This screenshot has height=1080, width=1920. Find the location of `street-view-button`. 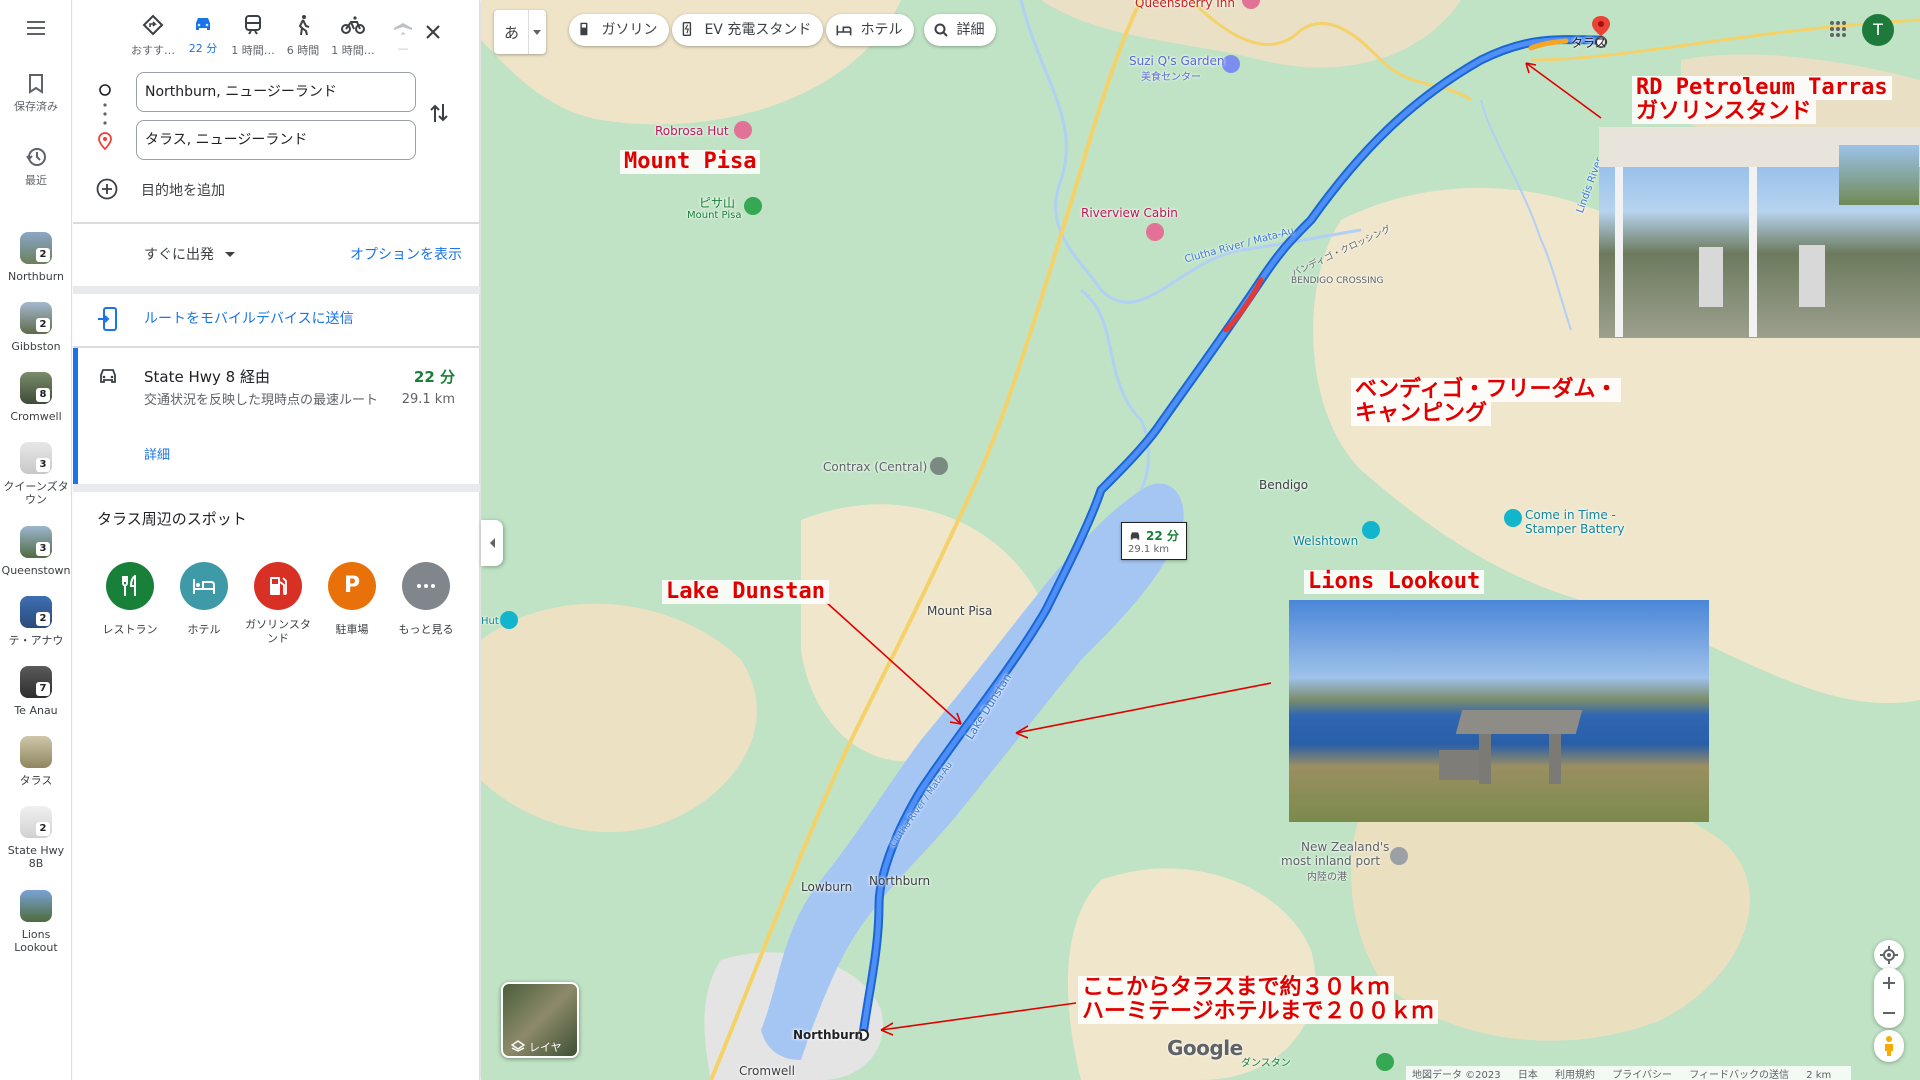

street-view-button is located at coordinates (1889, 1046).